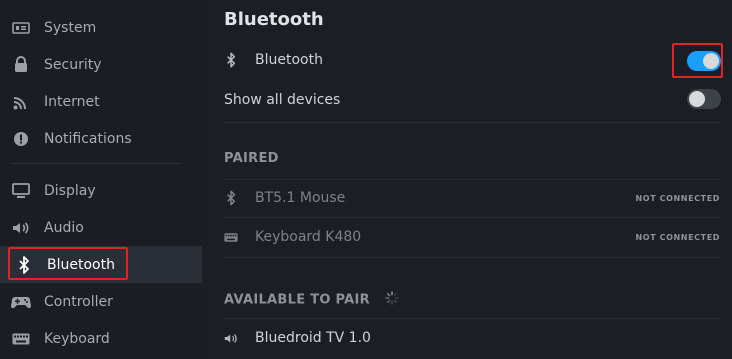  Describe the element at coordinates (77, 338) in the screenshot. I see `sidebar-item-label: Keyboard` at that location.